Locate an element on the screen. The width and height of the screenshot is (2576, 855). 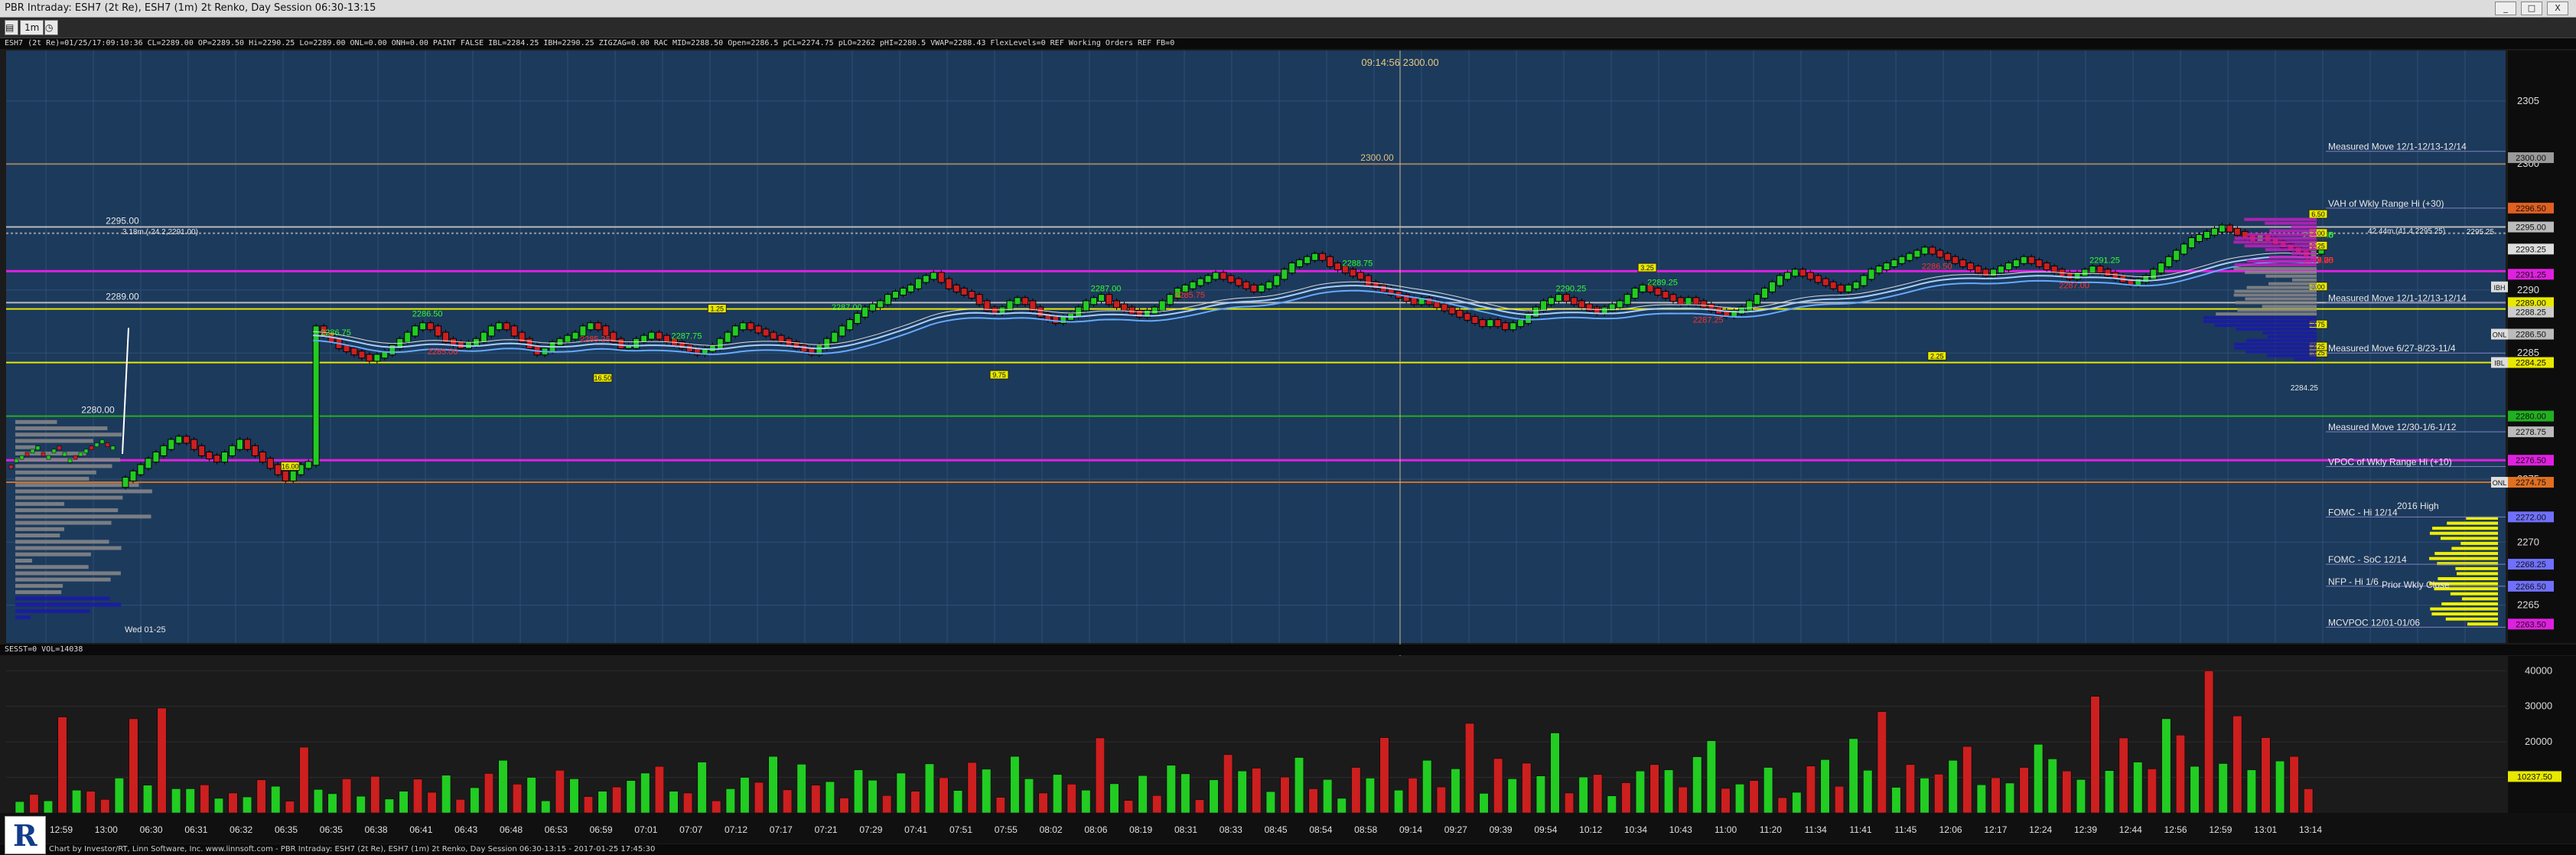
swing-low-label: 2285.00 is located at coordinates (443, 352).